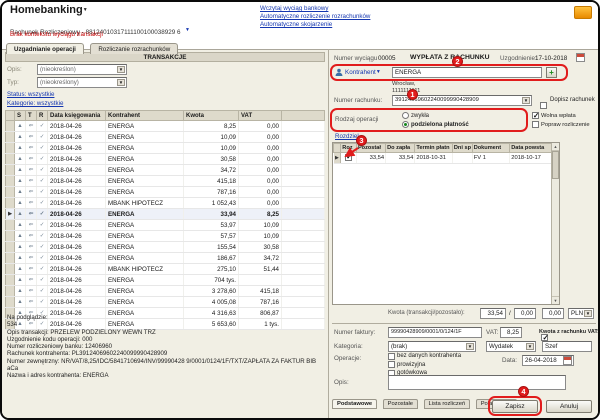 The height and width of the screenshot is (420, 600). I want to click on col-data-ksiegowania: Data księgowania, so click(76, 115).